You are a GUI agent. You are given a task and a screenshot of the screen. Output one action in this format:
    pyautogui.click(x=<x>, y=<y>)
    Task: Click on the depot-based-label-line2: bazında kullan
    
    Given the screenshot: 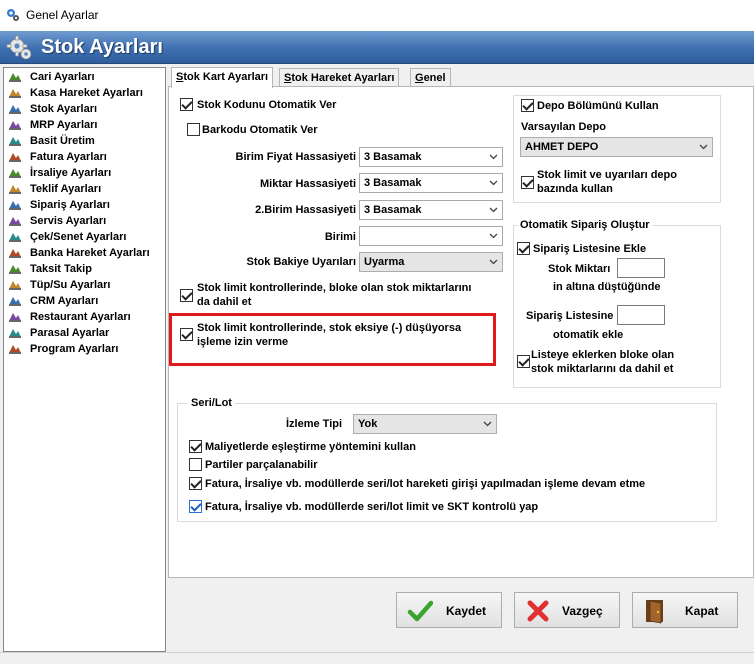 What is the action you would take?
    pyautogui.click(x=575, y=189)
    